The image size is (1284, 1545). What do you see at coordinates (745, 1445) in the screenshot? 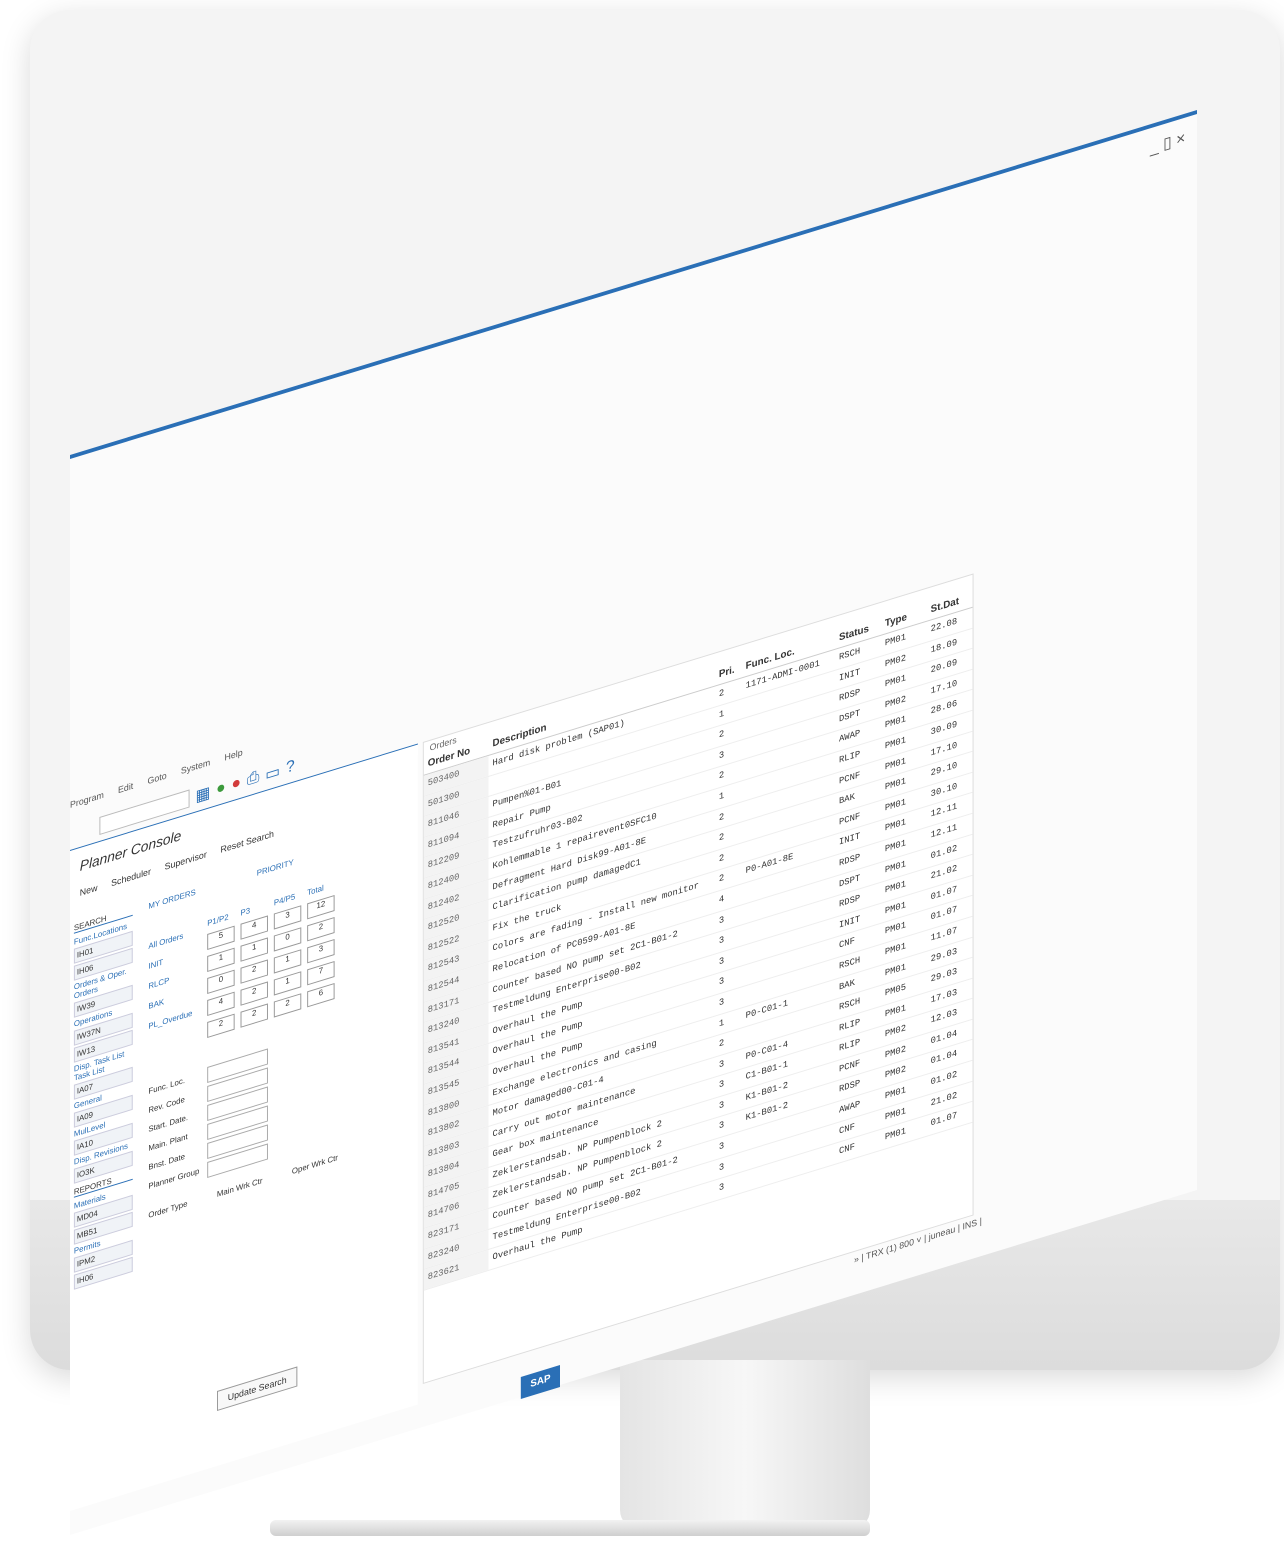
I see `monitor-stand` at bounding box center [745, 1445].